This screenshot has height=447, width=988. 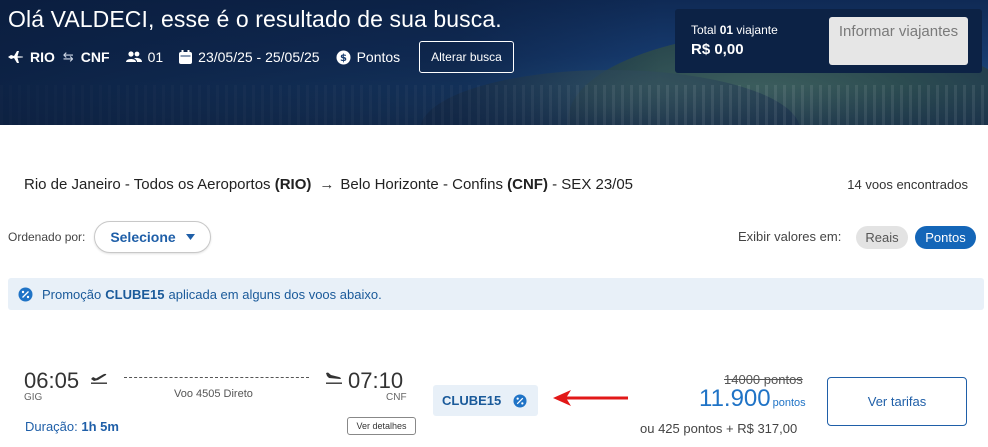 I want to click on route-origin-name: Rio de Janeiro - Todos os Aeroportos, so click(x=147, y=184).